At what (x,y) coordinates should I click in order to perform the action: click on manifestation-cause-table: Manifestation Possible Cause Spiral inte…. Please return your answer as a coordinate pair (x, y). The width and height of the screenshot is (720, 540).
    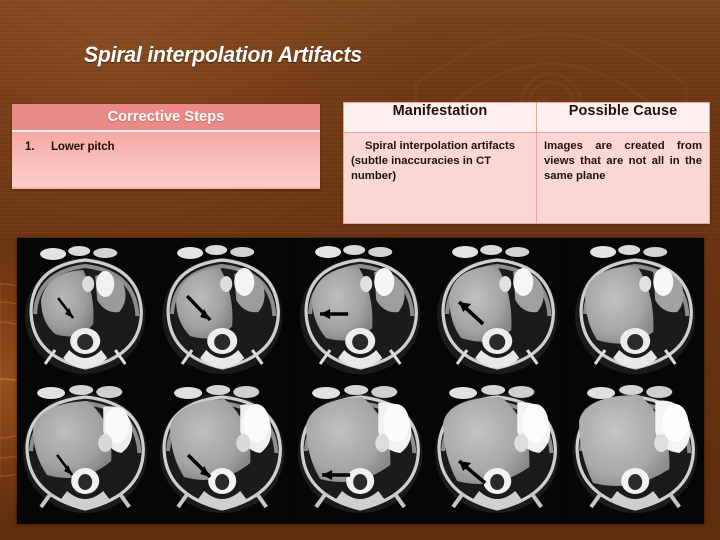
    Looking at the image, I should click on (526, 163).